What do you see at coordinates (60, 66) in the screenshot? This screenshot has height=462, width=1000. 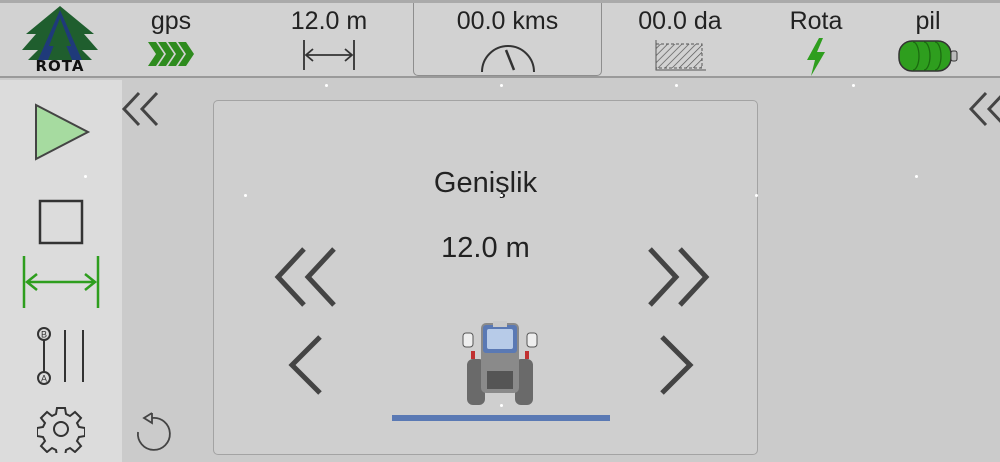 I see `logo-text: ROTA` at bounding box center [60, 66].